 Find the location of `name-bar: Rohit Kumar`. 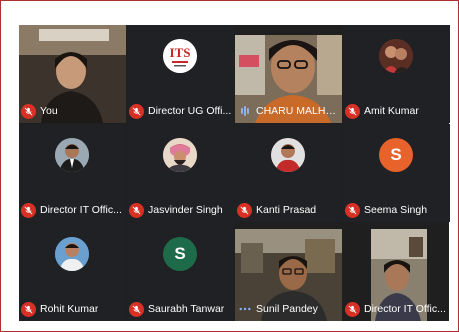

name-bar: Rohit Kumar is located at coordinates (72, 309).